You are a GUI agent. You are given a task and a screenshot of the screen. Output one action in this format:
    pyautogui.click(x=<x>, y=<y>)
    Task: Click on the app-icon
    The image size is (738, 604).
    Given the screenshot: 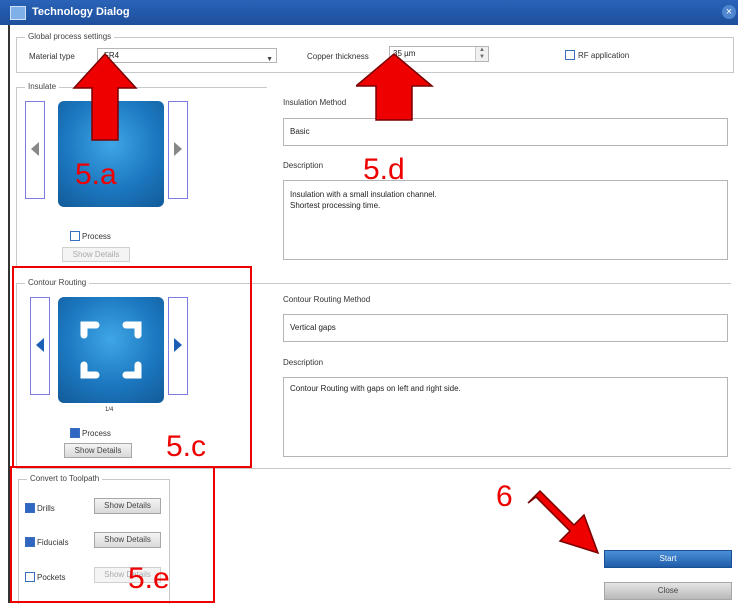 What is the action you would take?
    pyautogui.click(x=18, y=13)
    